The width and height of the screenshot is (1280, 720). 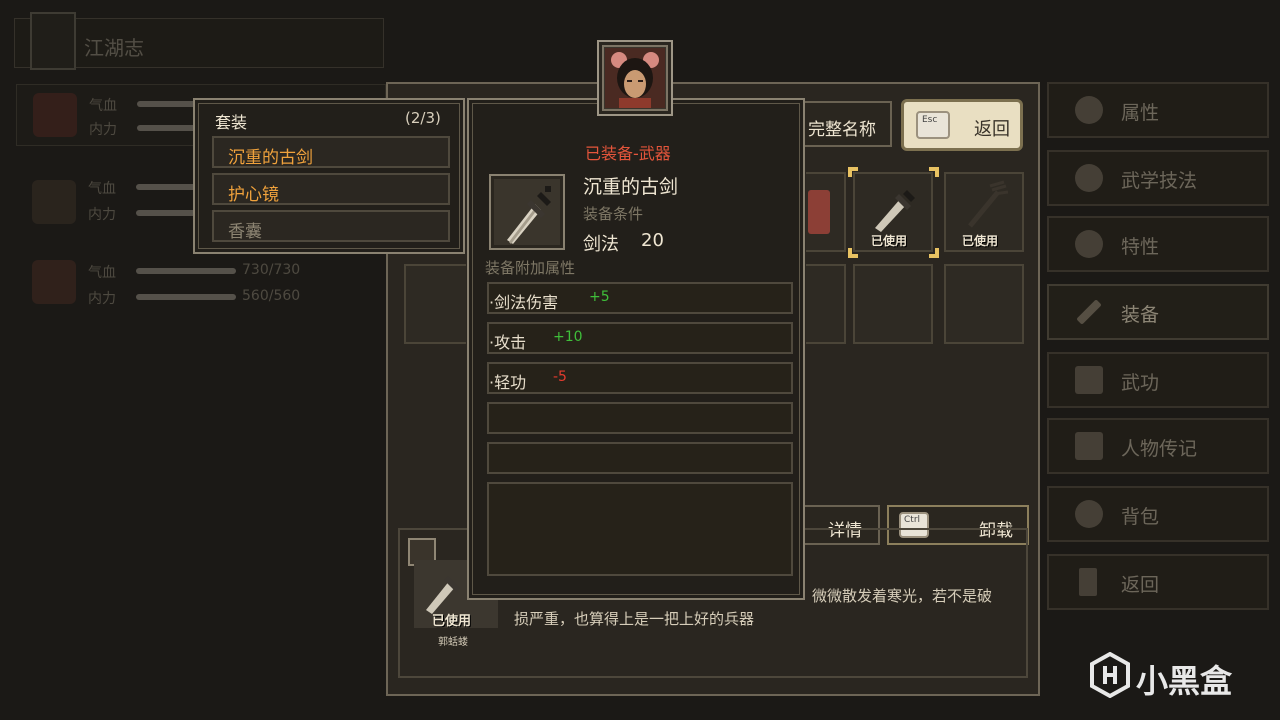 I want to click on menu-label: 返回, so click(x=1140, y=585).